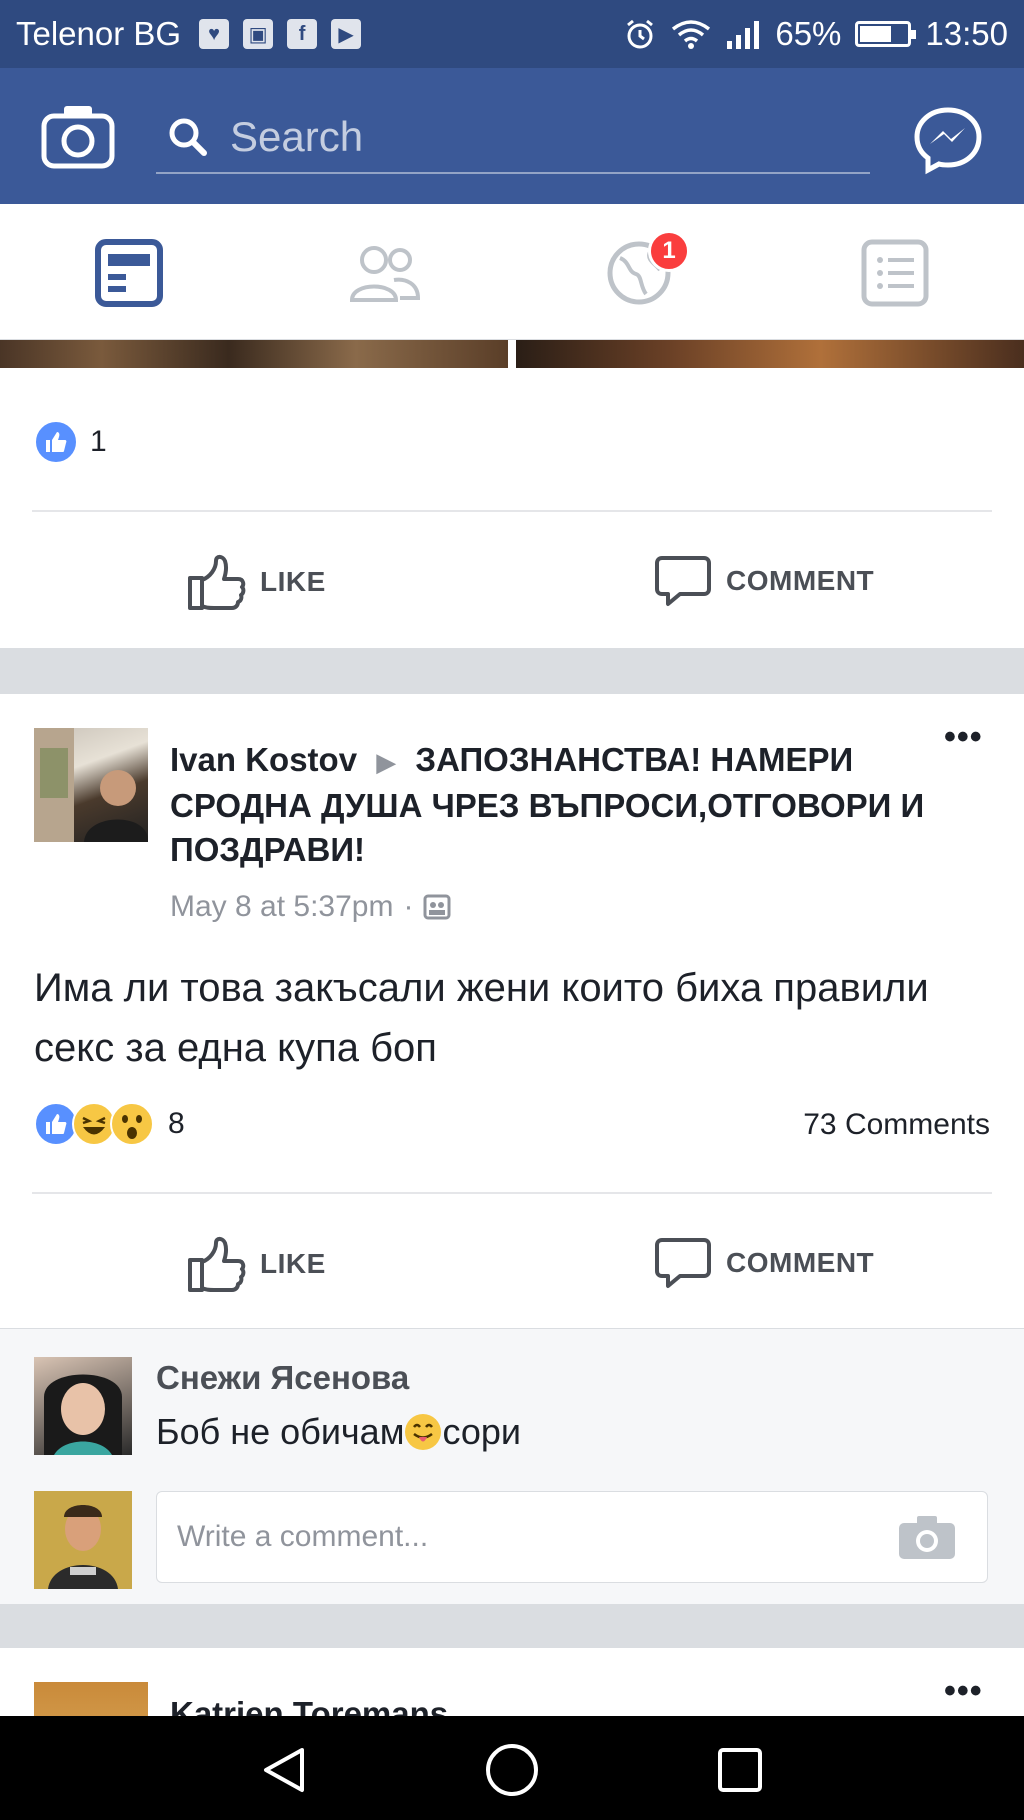  I want to click on like-reaction-icon, so click(56, 442).